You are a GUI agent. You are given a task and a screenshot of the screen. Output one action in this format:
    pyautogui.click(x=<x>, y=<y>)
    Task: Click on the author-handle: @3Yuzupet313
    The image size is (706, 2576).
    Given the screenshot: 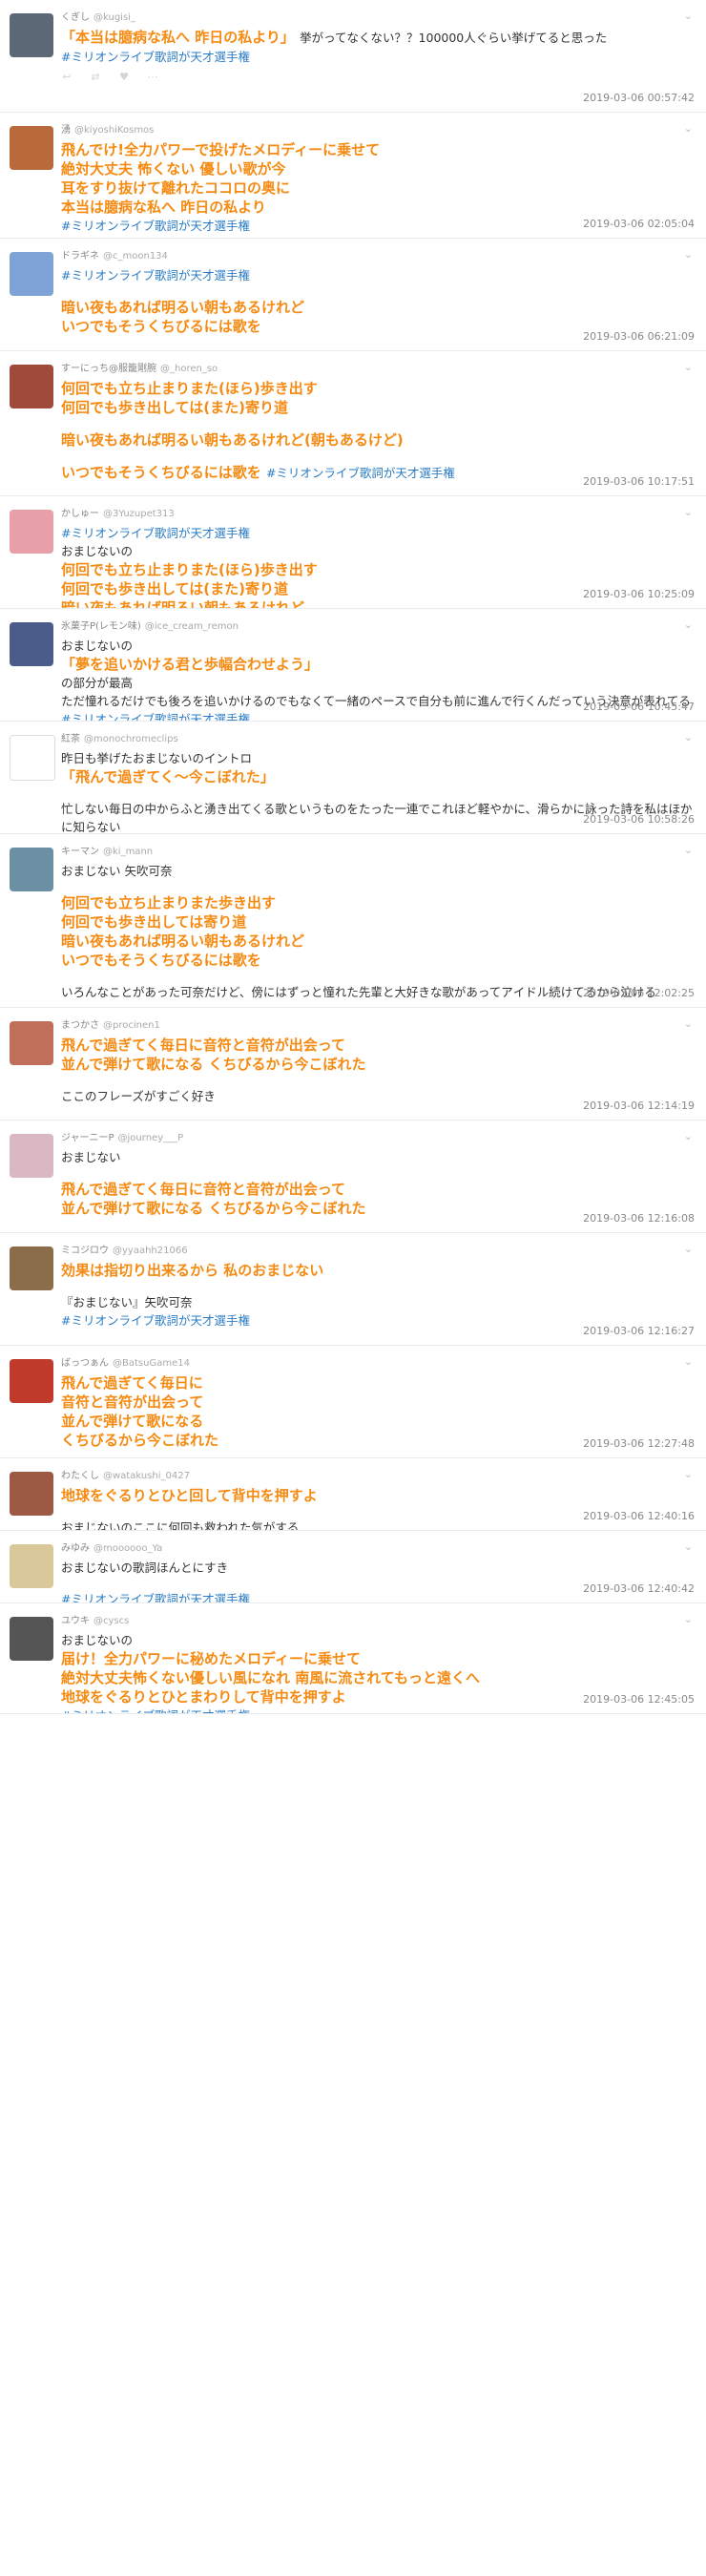 What is the action you would take?
    pyautogui.click(x=139, y=514)
    